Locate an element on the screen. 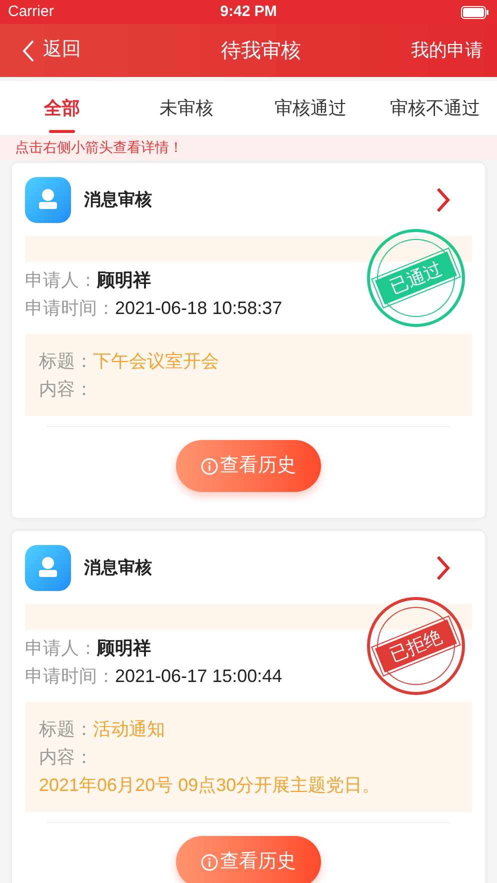  hint-text: 点击右侧小箭头查看详情！ is located at coordinates (99, 147).